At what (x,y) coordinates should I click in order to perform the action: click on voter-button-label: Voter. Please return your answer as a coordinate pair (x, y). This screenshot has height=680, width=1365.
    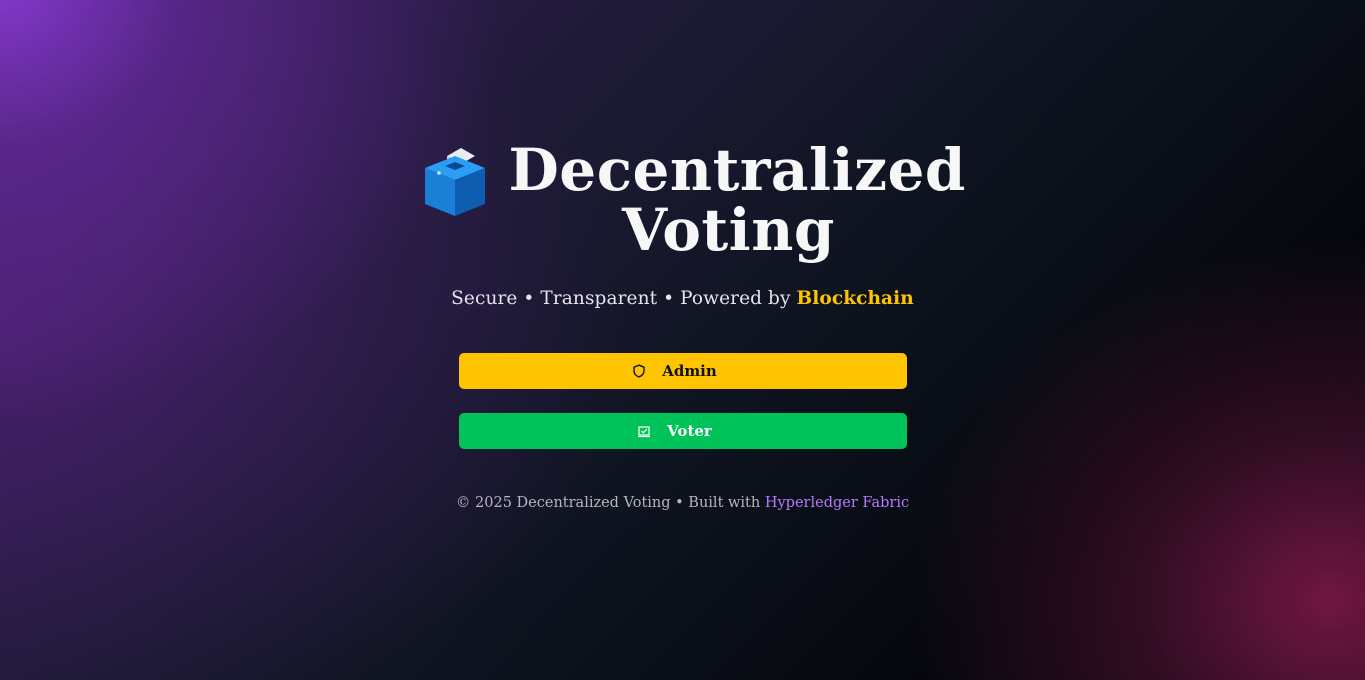
    Looking at the image, I should click on (689, 431).